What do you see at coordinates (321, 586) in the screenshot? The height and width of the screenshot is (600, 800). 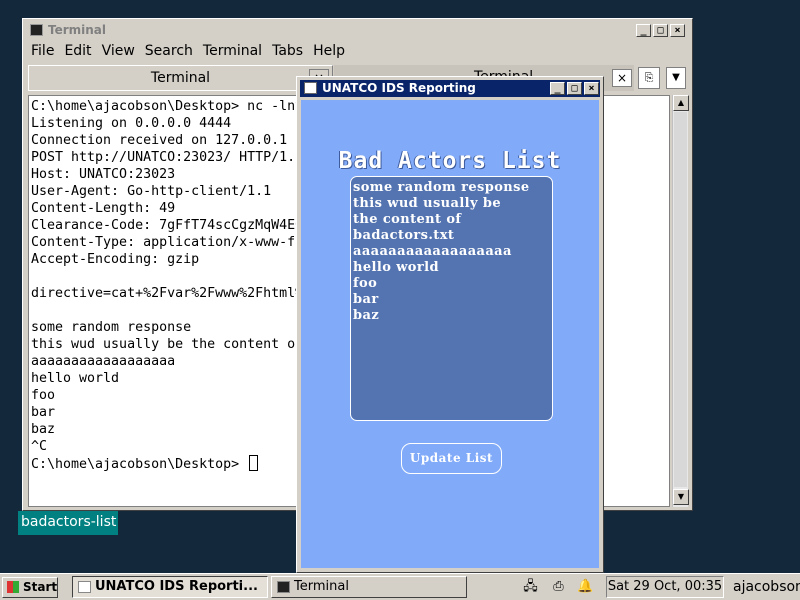 I see `taskbar-item-label: Terminal` at bounding box center [321, 586].